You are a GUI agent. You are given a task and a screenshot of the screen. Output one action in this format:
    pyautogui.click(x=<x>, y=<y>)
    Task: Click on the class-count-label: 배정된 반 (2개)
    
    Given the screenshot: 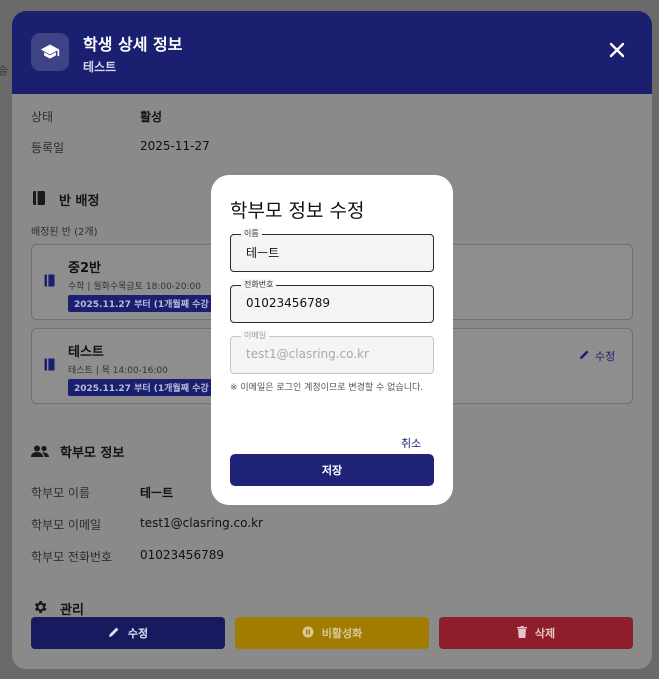 What is the action you would take?
    pyautogui.click(x=64, y=232)
    